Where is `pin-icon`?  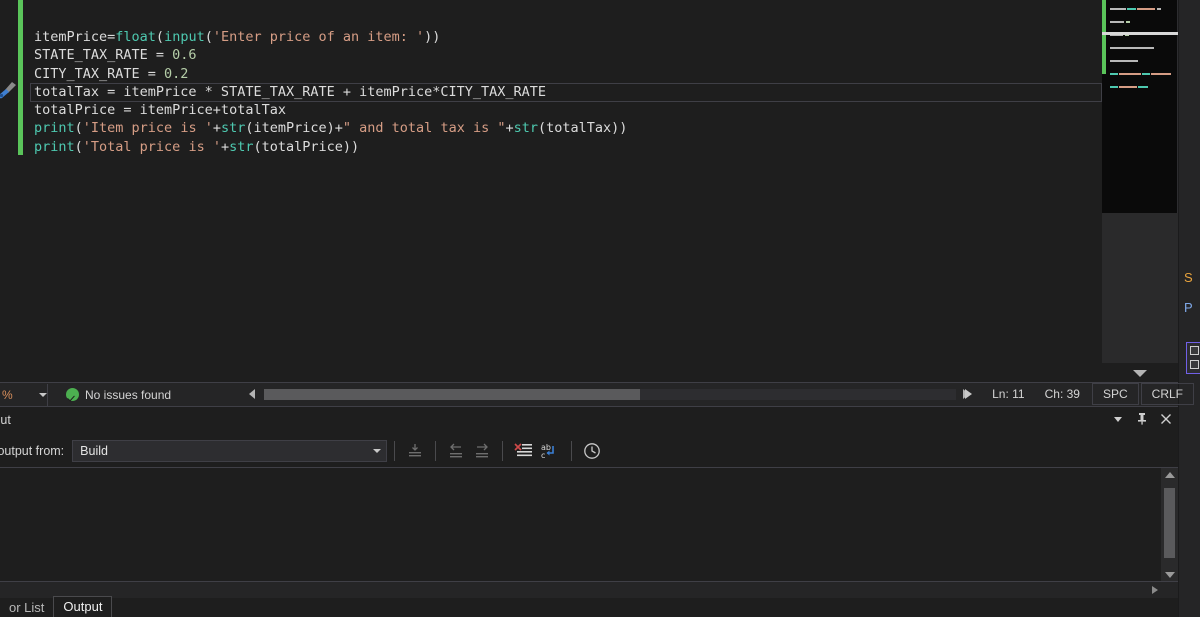
pin-icon is located at coordinates (1142, 418).